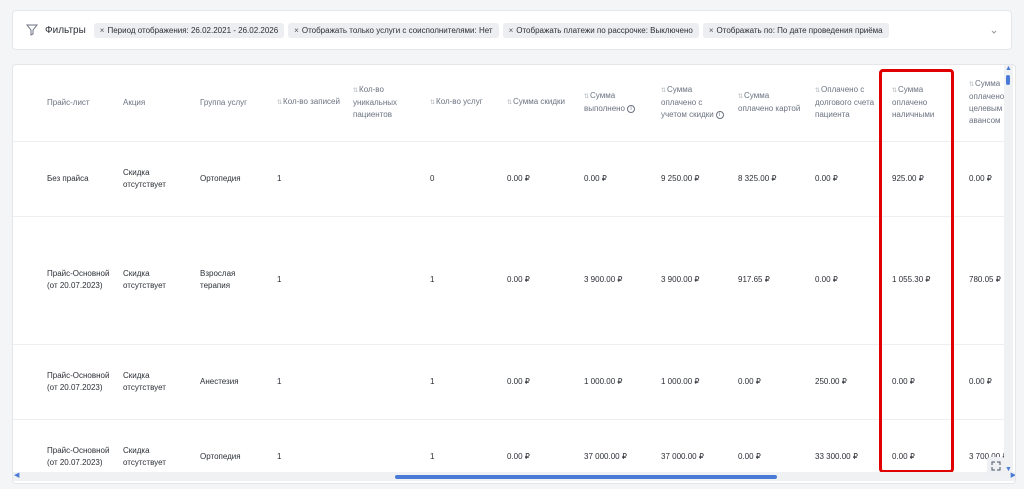 The height and width of the screenshot is (489, 1024). I want to click on col-header-paid-advance: ⇅ Сумма оплачено целевым авансом, so click(982, 103).